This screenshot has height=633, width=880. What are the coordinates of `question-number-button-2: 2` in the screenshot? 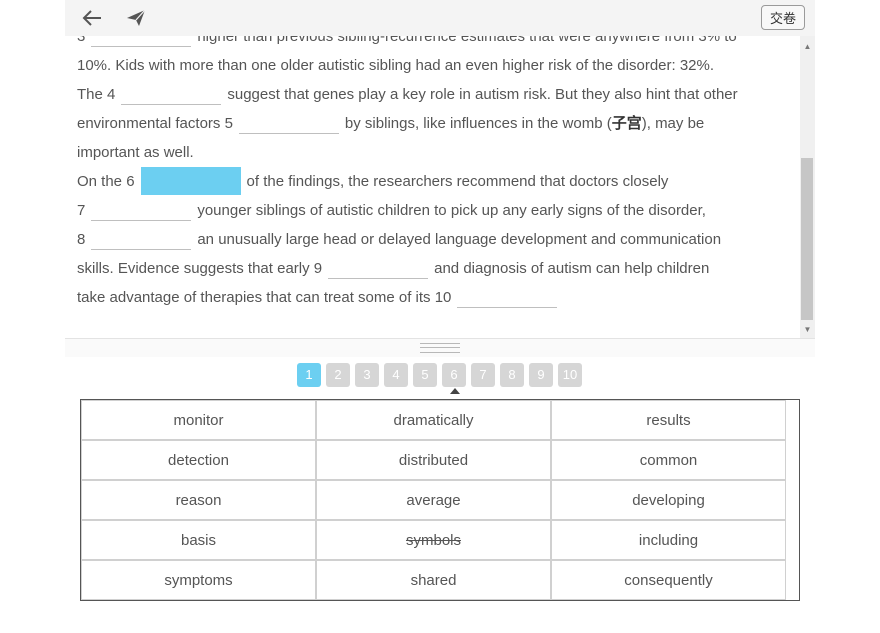 It's located at (338, 375).